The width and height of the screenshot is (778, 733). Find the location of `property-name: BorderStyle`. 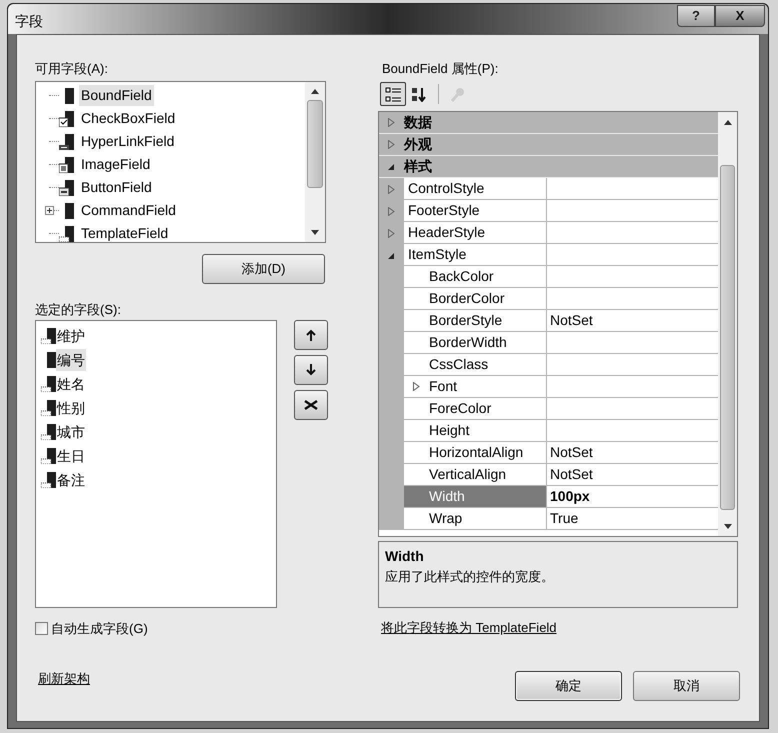

property-name: BorderStyle is located at coordinates (465, 320).